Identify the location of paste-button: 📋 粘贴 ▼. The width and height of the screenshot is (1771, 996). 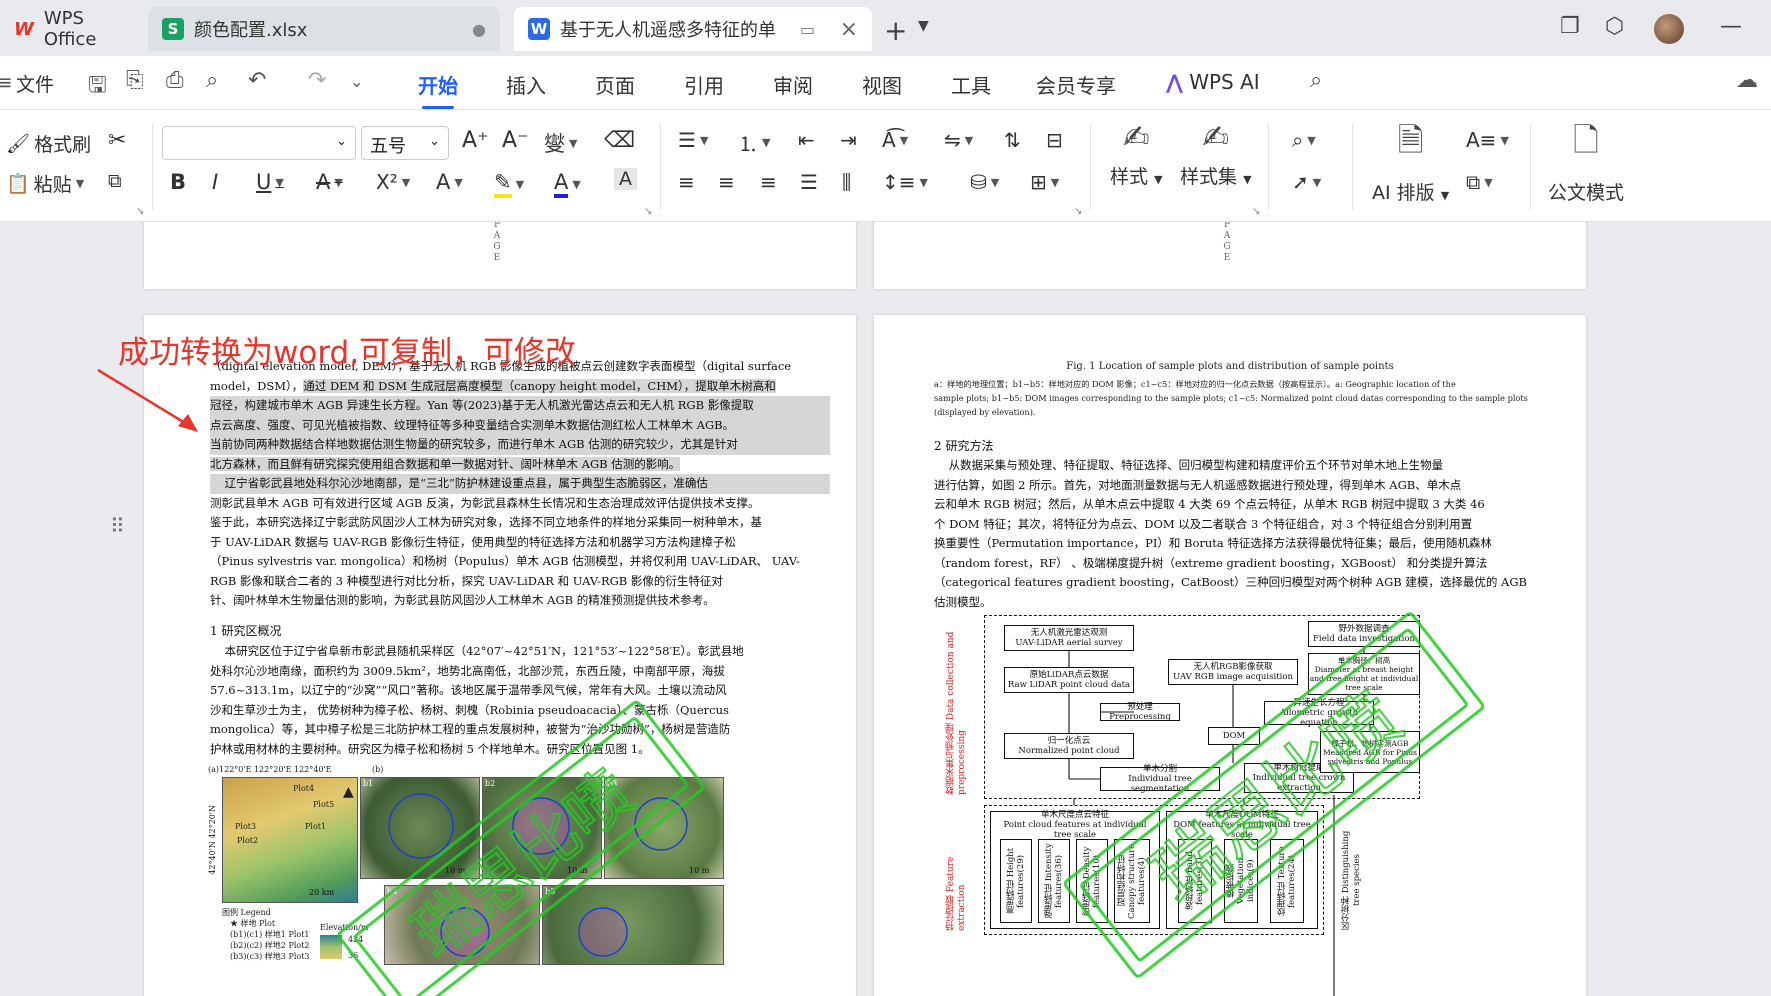
(45, 183).